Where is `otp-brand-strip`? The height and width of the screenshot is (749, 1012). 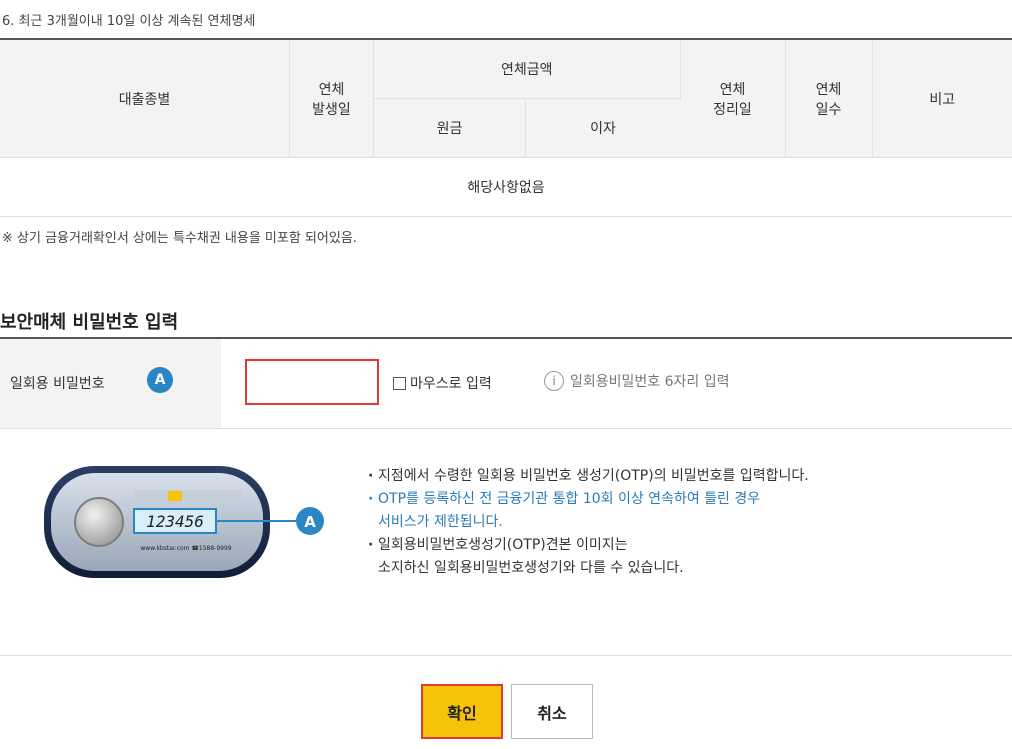 otp-brand-strip is located at coordinates (188, 496).